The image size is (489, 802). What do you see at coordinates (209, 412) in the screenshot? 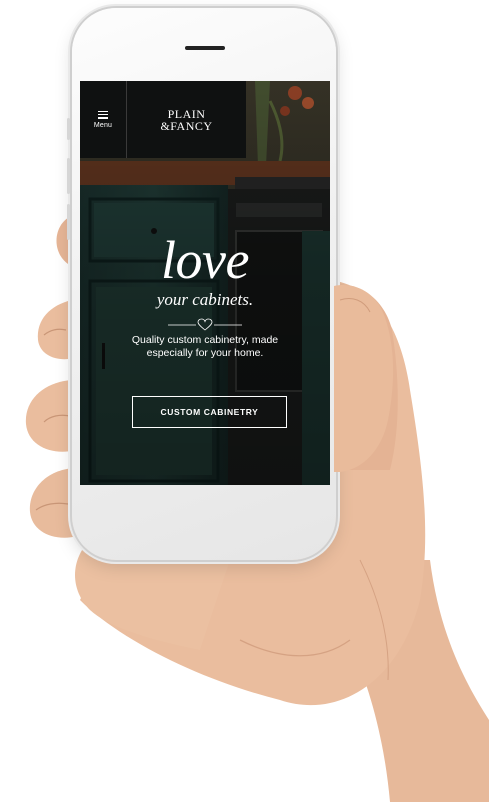
I see `custom-cabinetry-button: CUSTOM CABINETRY` at bounding box center [209, 412].